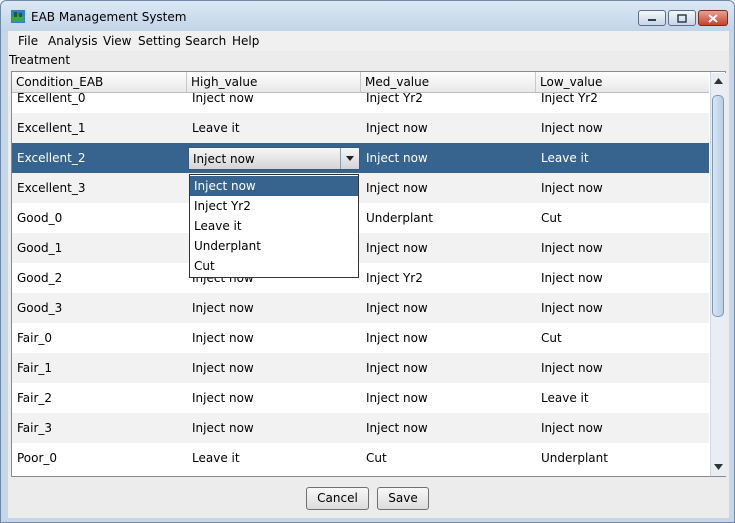 This screenshot has width=735, height=523. What do you see at coordinates (99, 368) in the screenshot?
I see `table-cell: Fair_1` at bounding box center [99, 368].